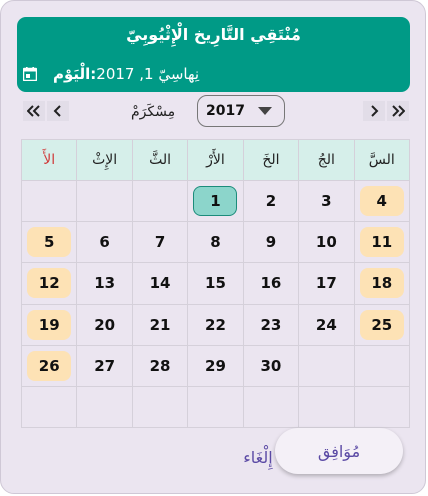  I want to click on day-number: 20, so click(105, 324).